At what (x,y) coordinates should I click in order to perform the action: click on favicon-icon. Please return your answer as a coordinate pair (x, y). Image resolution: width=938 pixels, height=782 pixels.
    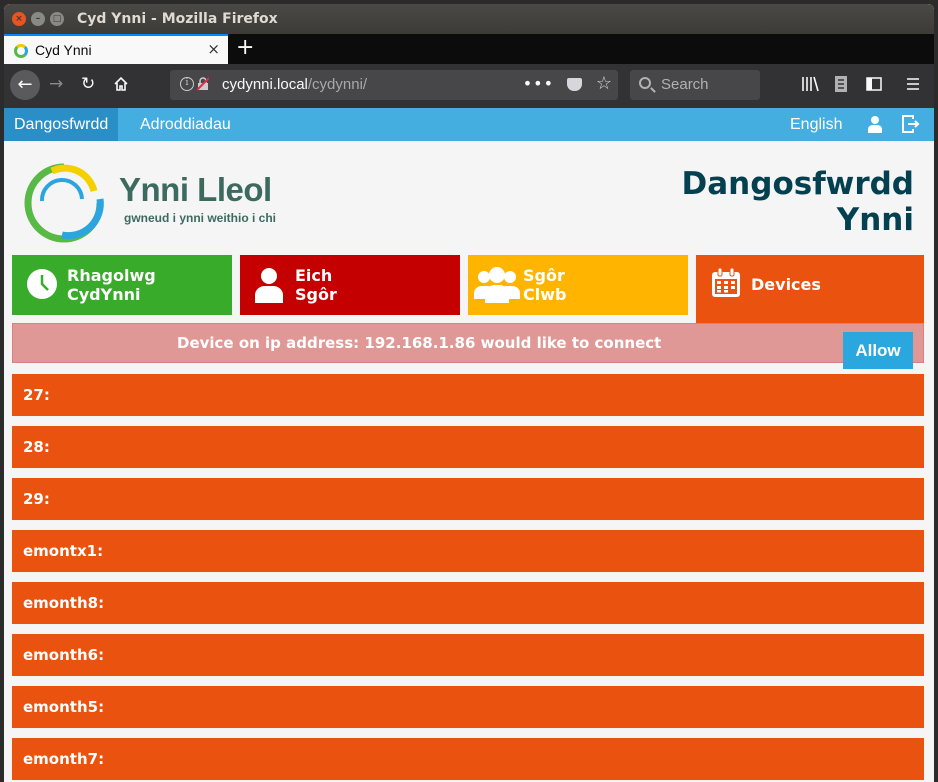
    Looking at the image, I should click on (21, 51).